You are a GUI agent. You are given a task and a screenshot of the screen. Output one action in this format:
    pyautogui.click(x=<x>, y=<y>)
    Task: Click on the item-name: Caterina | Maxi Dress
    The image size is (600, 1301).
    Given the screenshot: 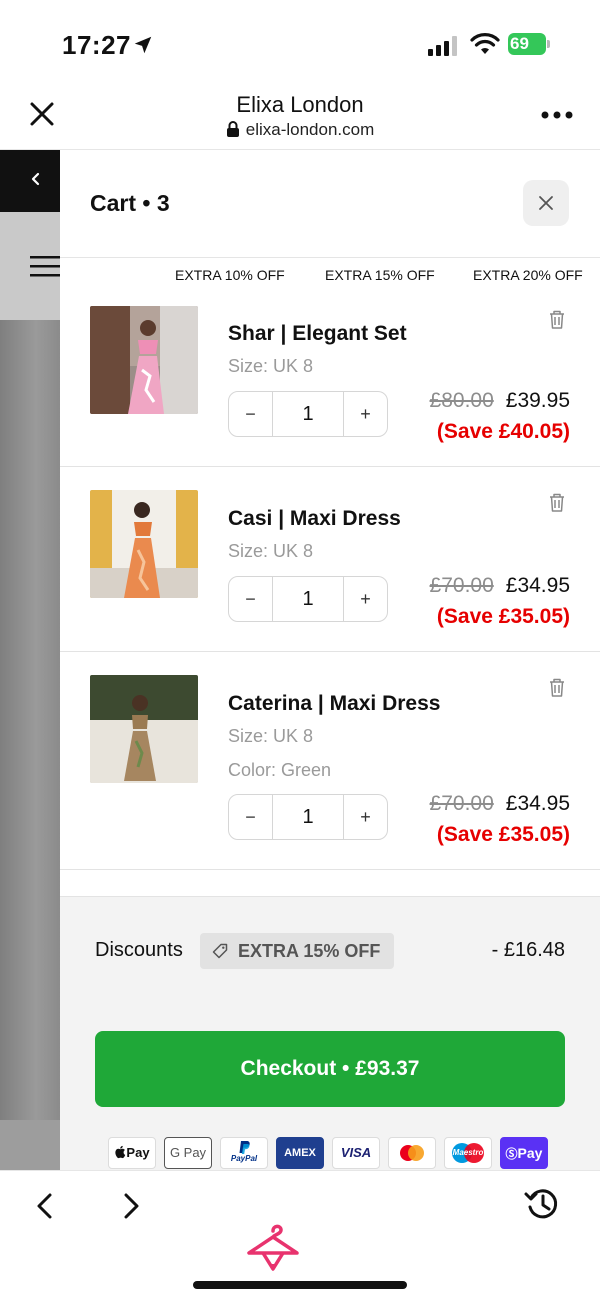 What is the action you would take?
    pyautogui.click(x=334, y=704)
    